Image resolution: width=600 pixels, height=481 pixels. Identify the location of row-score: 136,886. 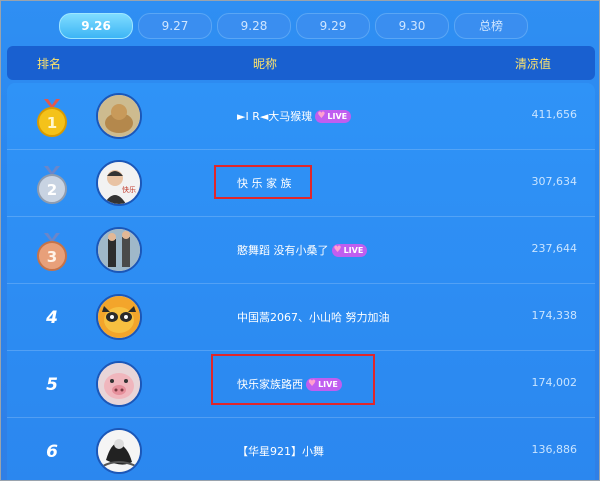
(554, 449).